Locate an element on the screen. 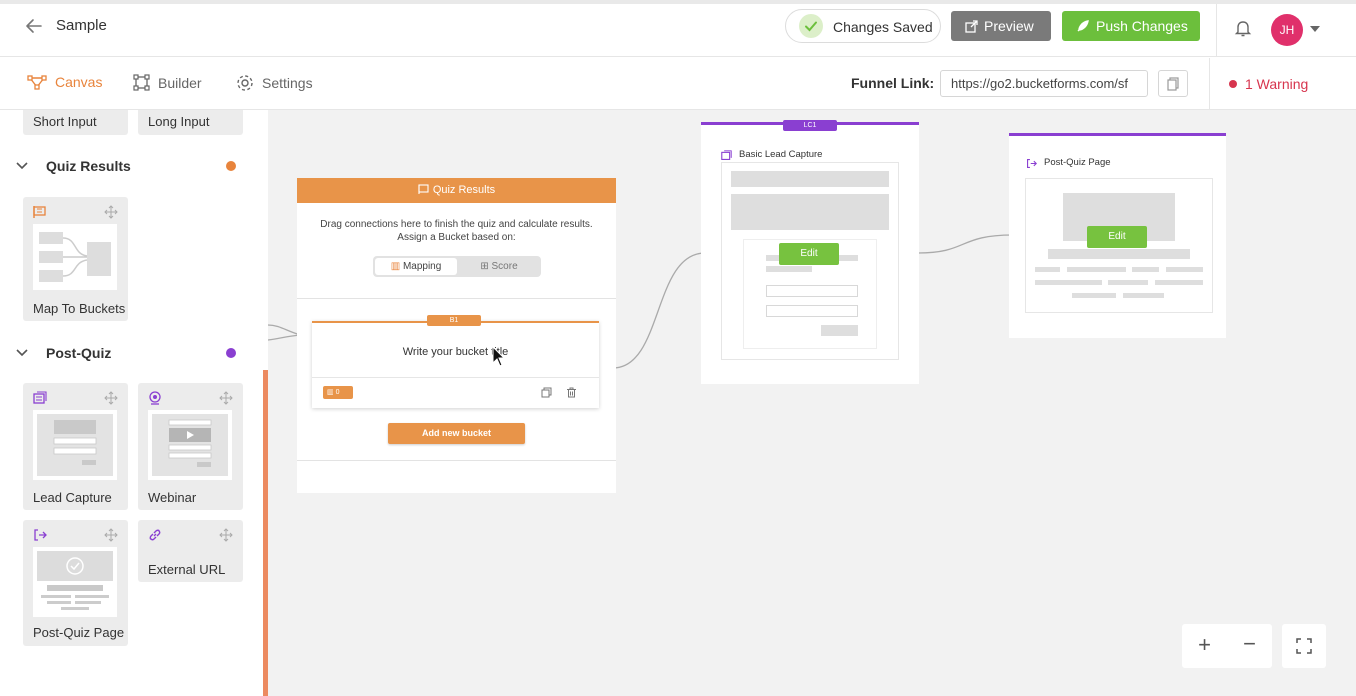  component-long-input: Long Input is located at coordinates (190, 122).